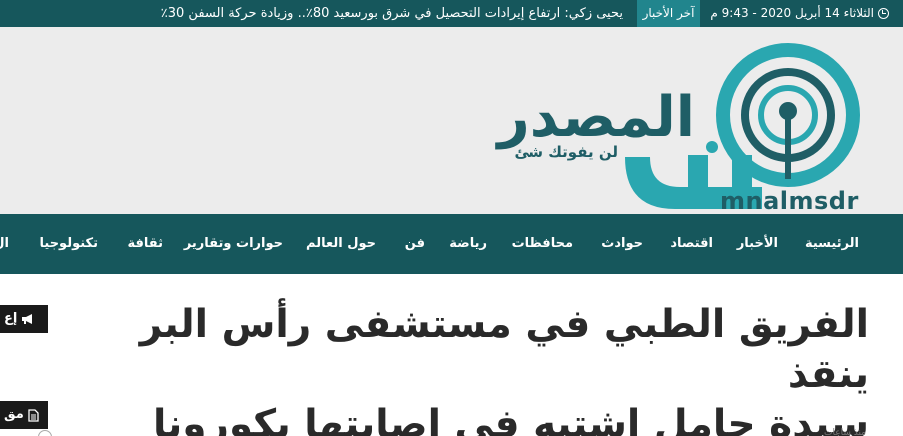 Image resolution: width=903 pixels, height=436 pixels. I want to click on side-badge-ads: إع, so click(24, 319).